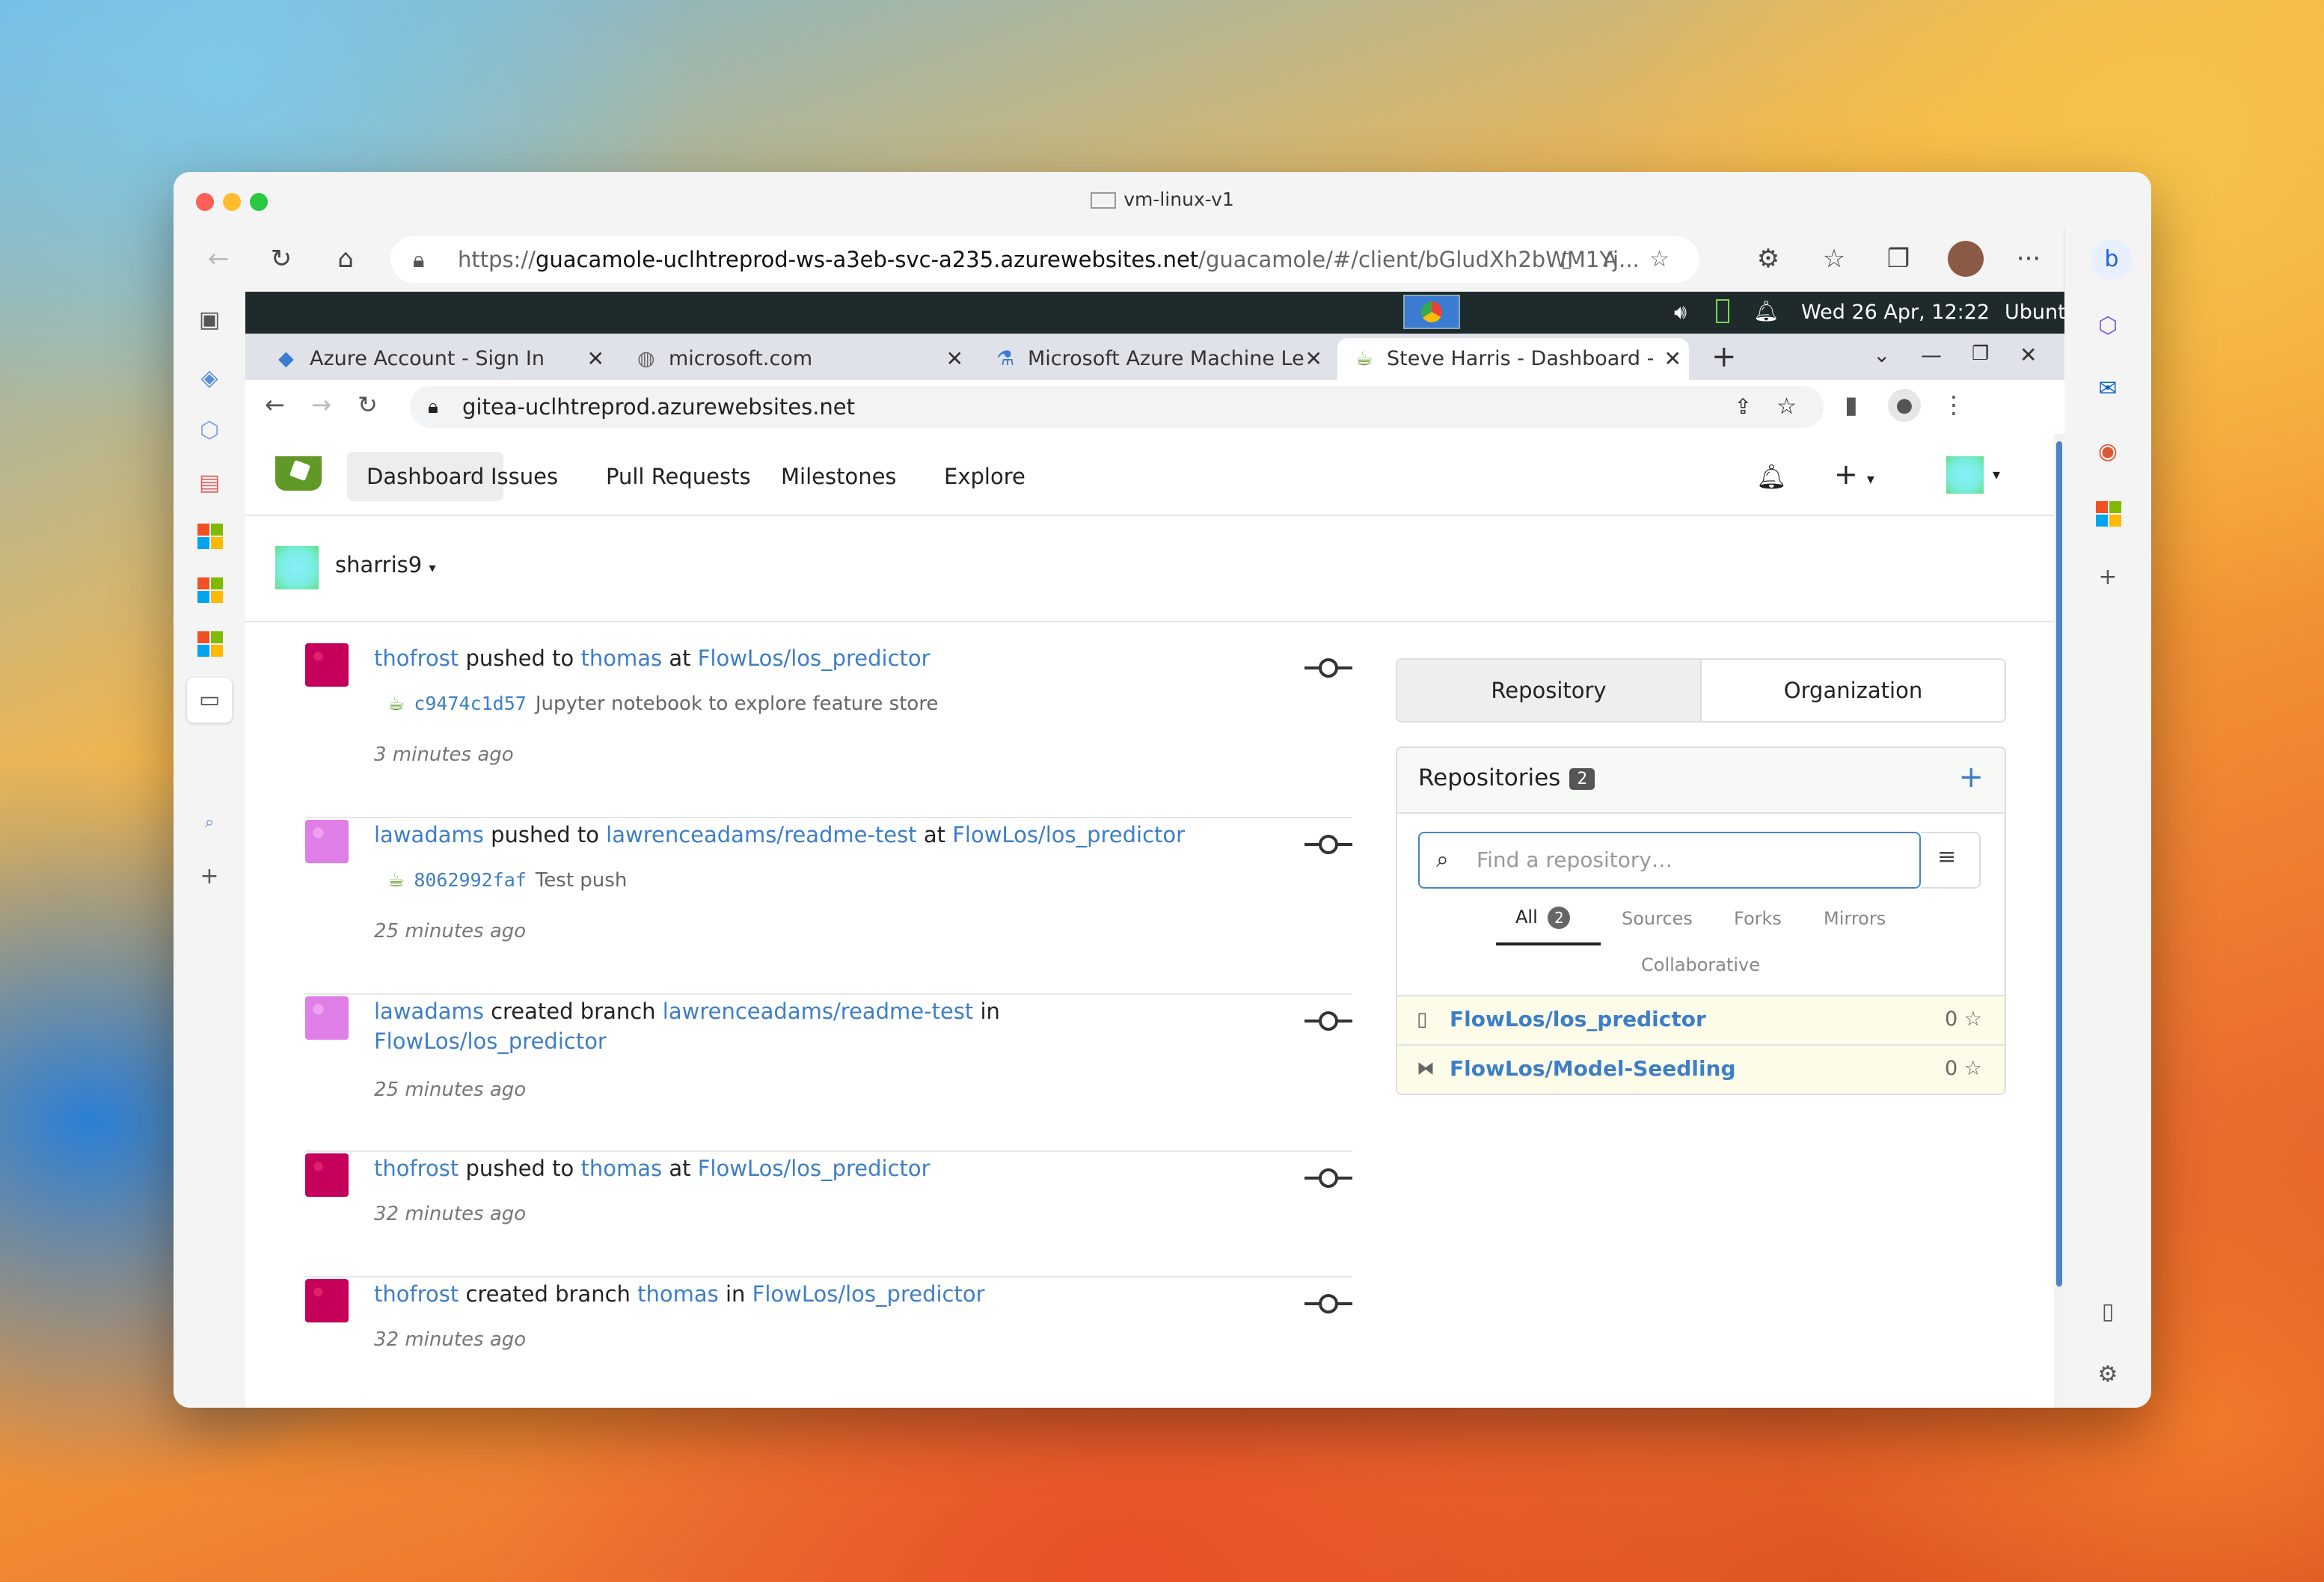 Image resolution: width=2324 pixels, height=1582 pixels. Describe the element at coordinates (2108, 577) in the screenshot. I see `add-sidebar-app-icon: +` at that location.